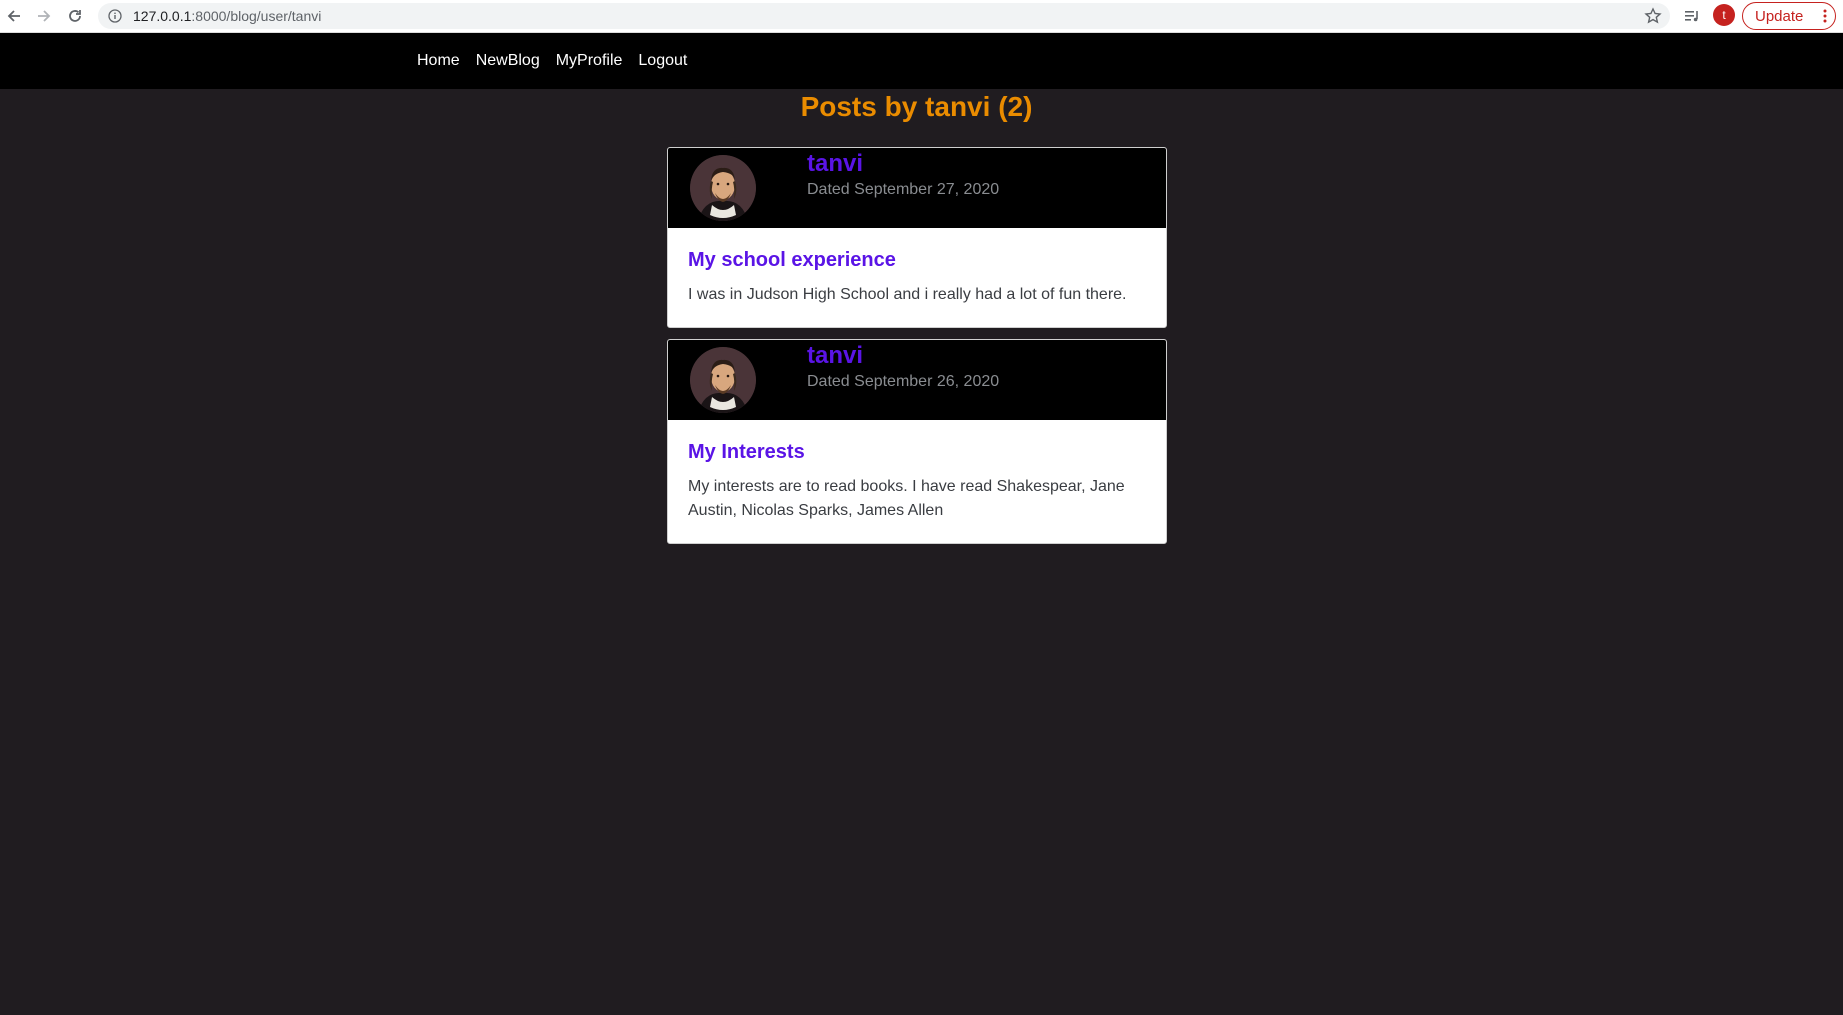  Describe the element at coordinates (75, 16) in the screenshot. I see `reload-icon` at that location.